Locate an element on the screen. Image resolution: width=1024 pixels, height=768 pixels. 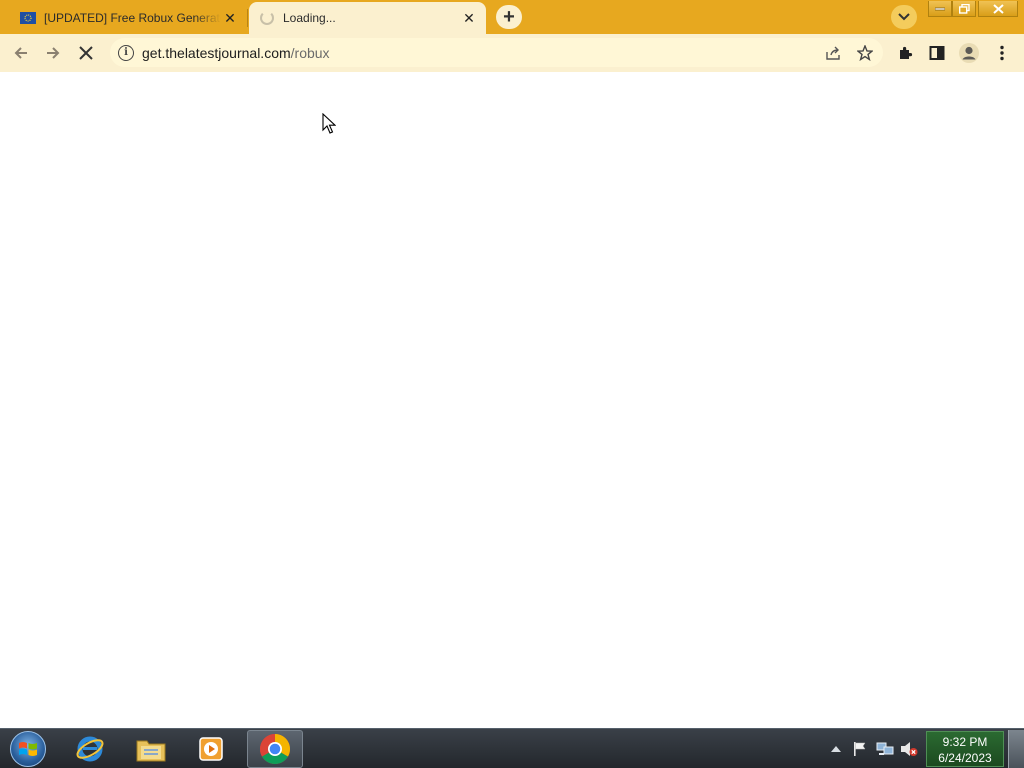
loading-spinner-icon is located at coordinates (267, 18).